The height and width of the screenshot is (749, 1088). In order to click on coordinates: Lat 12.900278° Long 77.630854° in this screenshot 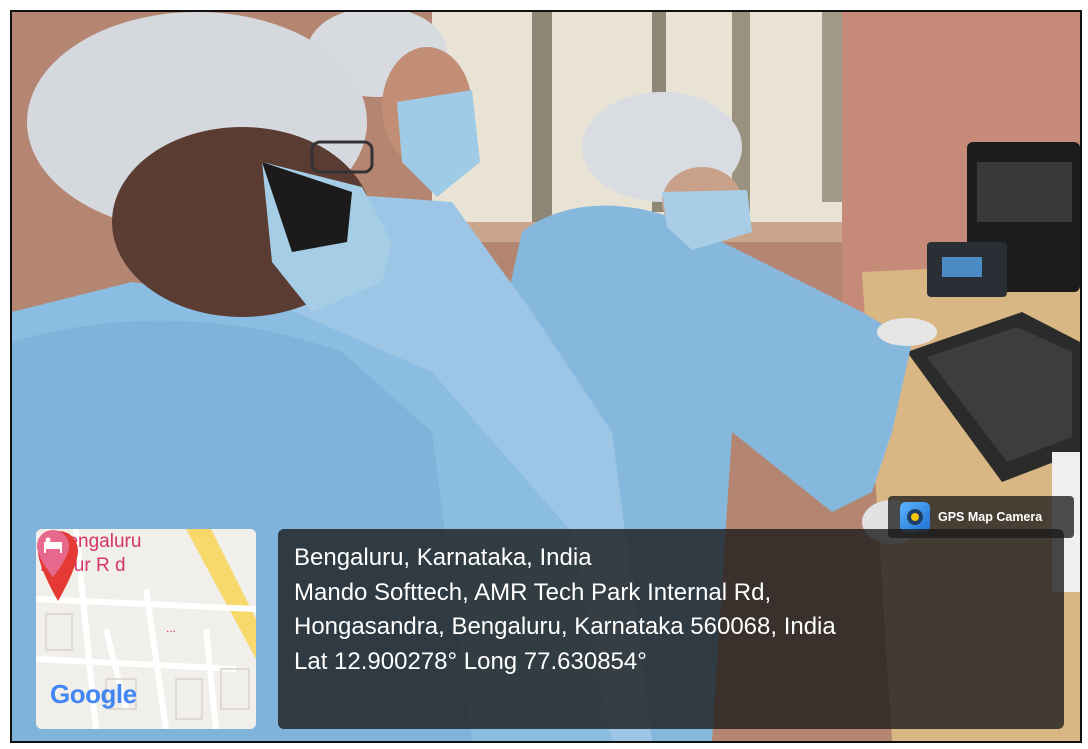, I will do `click(470, 661)`.